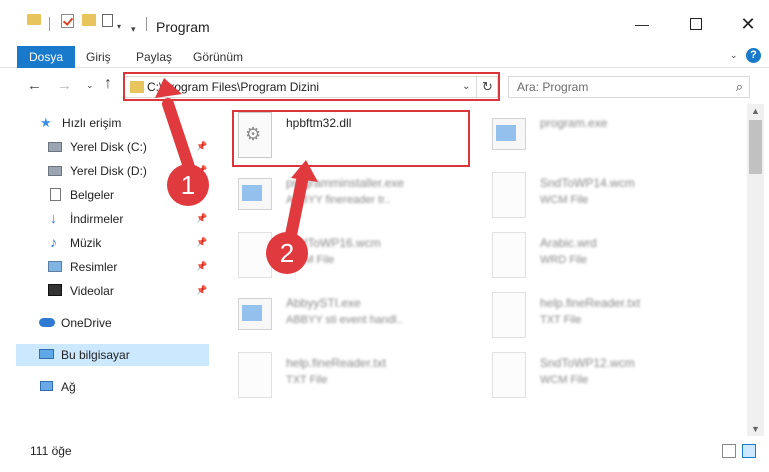 The height and width of the screenshot is (472, 769). I want to click on sidebar-item-network: Ağ, so click(107, 387).